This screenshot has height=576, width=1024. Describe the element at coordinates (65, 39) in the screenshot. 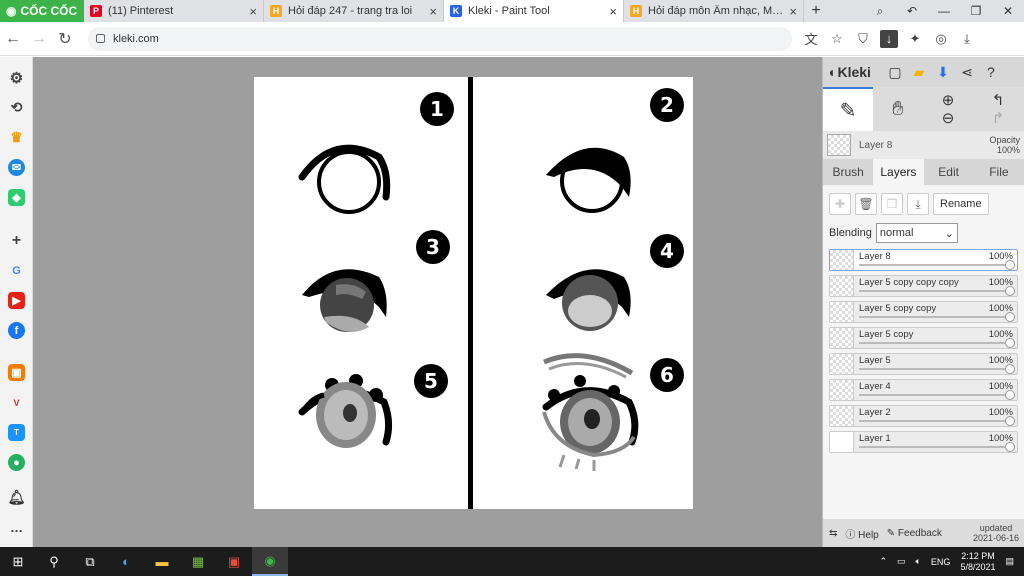

I see `reload-button: ↻` at that location.